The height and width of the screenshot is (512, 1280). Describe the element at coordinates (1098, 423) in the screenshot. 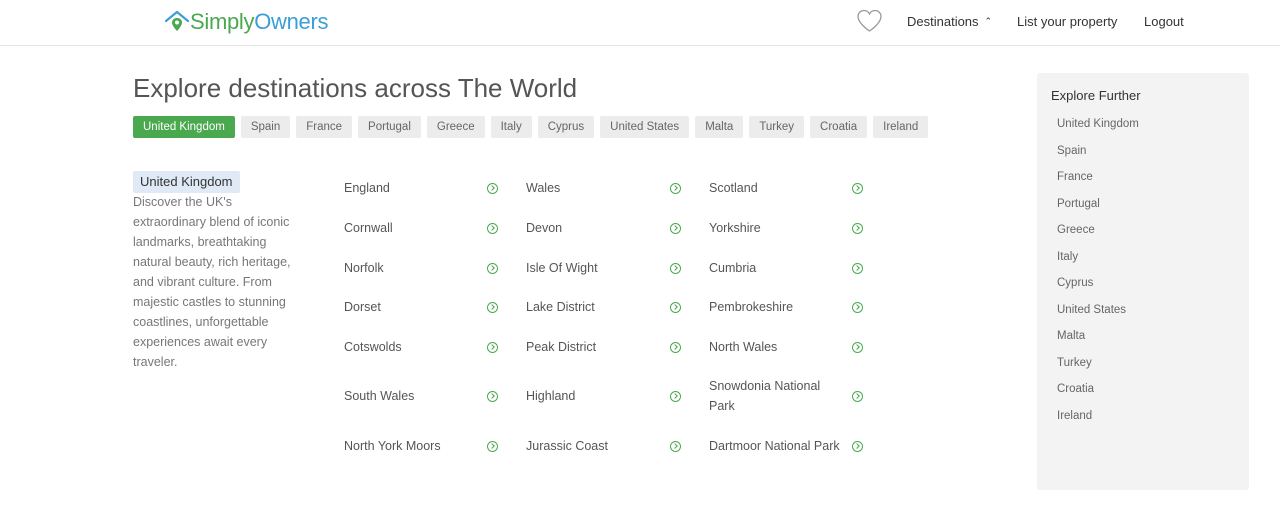

I see `sidebar-item-ireland: Ireland` at that location.